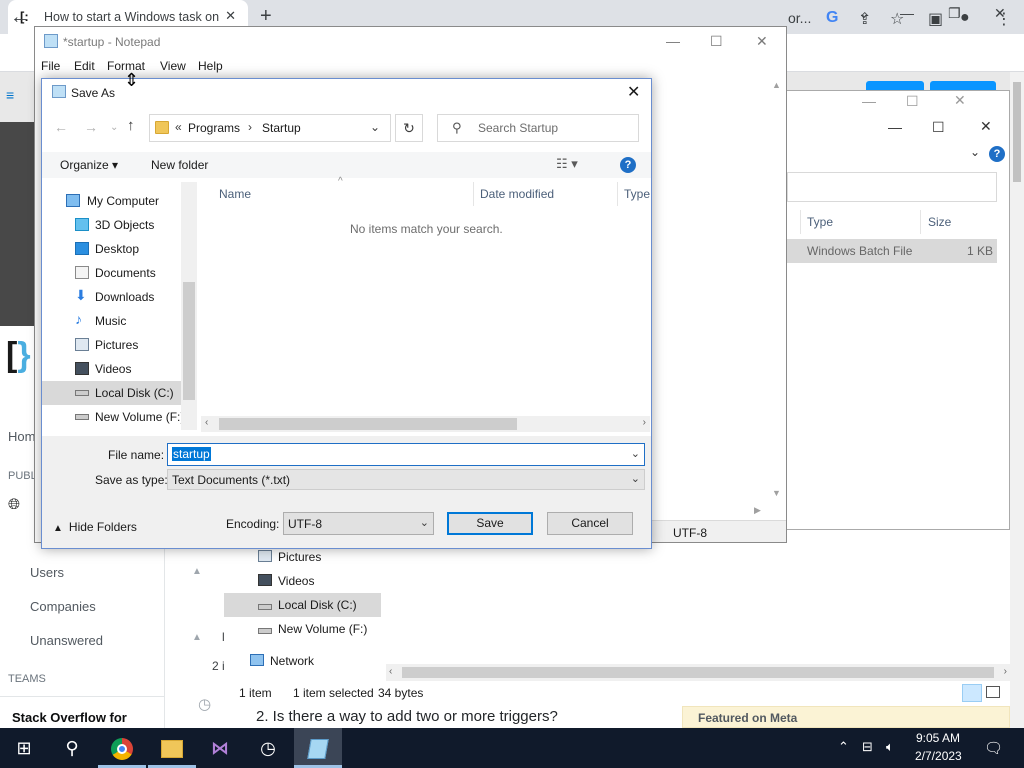 This screenshot has height=768, width=1024. I want to click on tree-item-documents: Documents, so click(119, 273).